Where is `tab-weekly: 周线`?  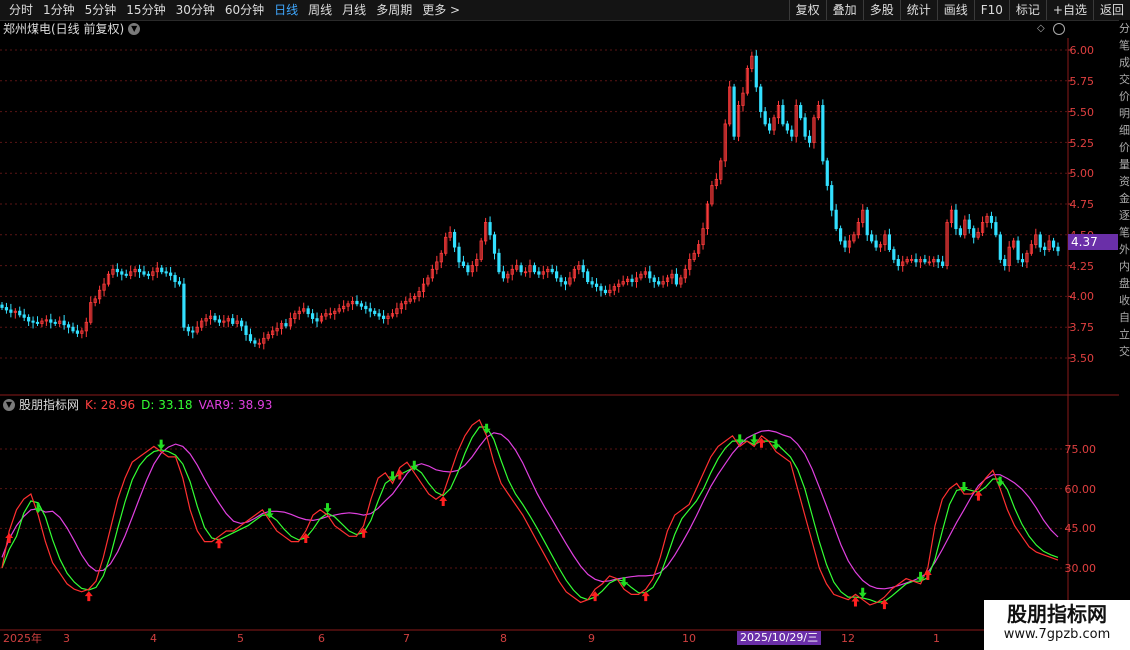
tab-weekly: 周线 is located at coordinates (320, 10).